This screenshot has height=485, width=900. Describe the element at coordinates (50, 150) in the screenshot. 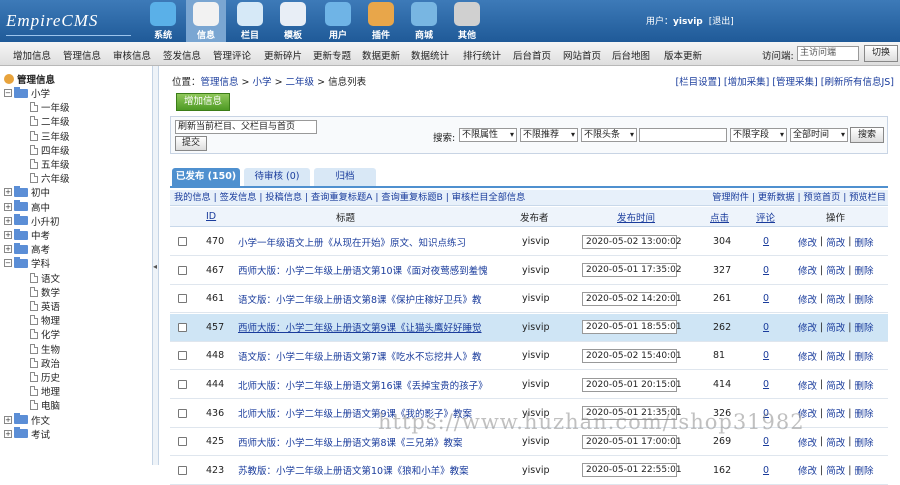

I see `tree-node: 四年级` at that location.